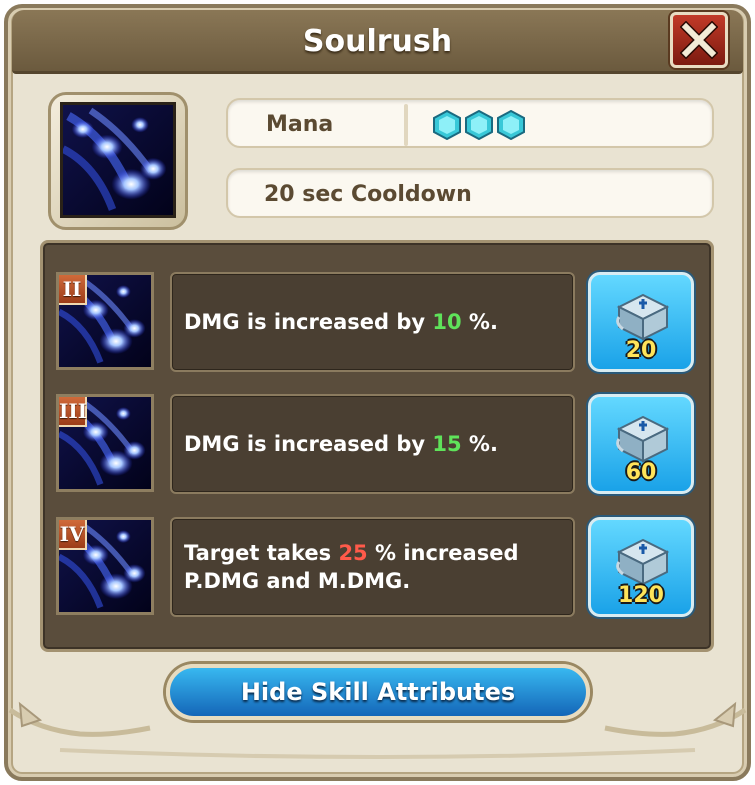 The image size is (755, 785). Describe the element at coordinates (368, 194) in the screenshot. I see `cooldown-text: 20 sec Cooldown` at that location.